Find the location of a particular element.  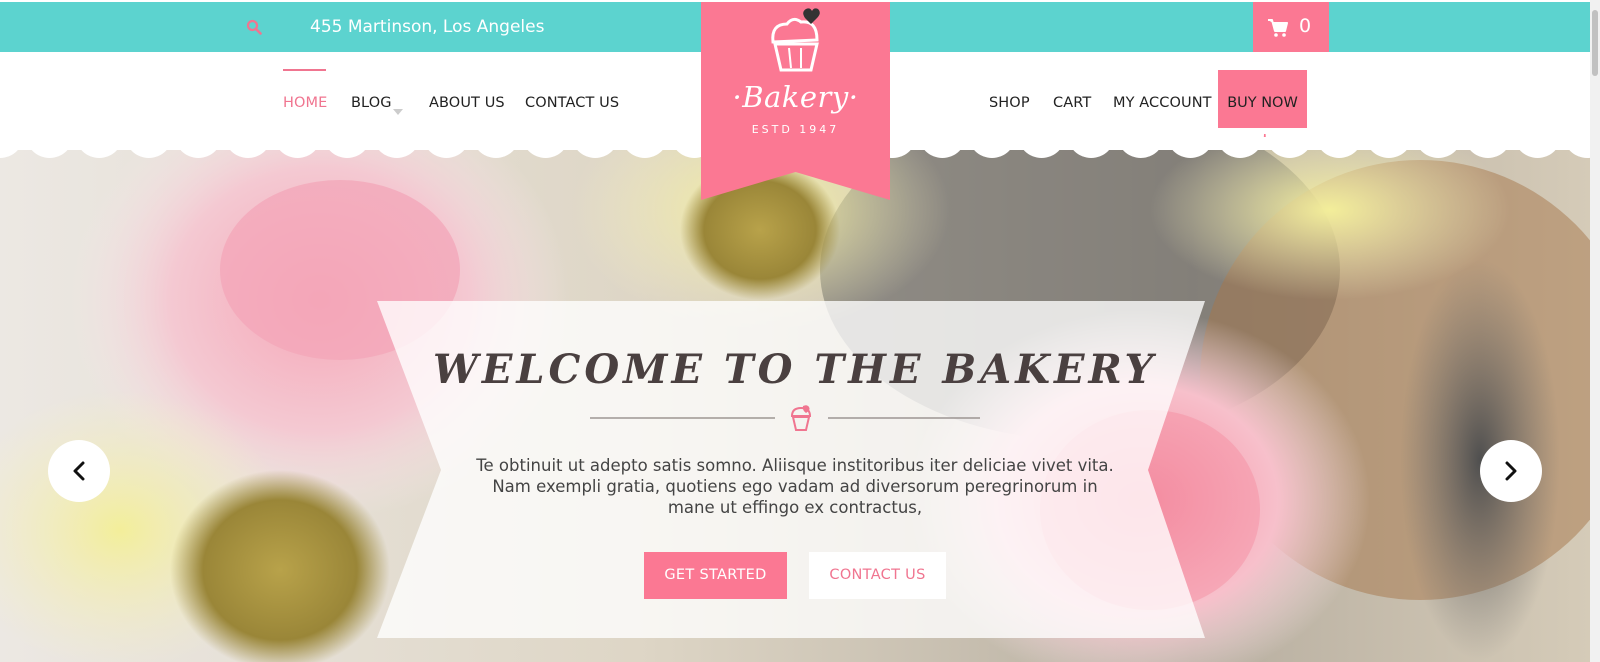

nav-home: HOME is located at coordinates (305, 103).